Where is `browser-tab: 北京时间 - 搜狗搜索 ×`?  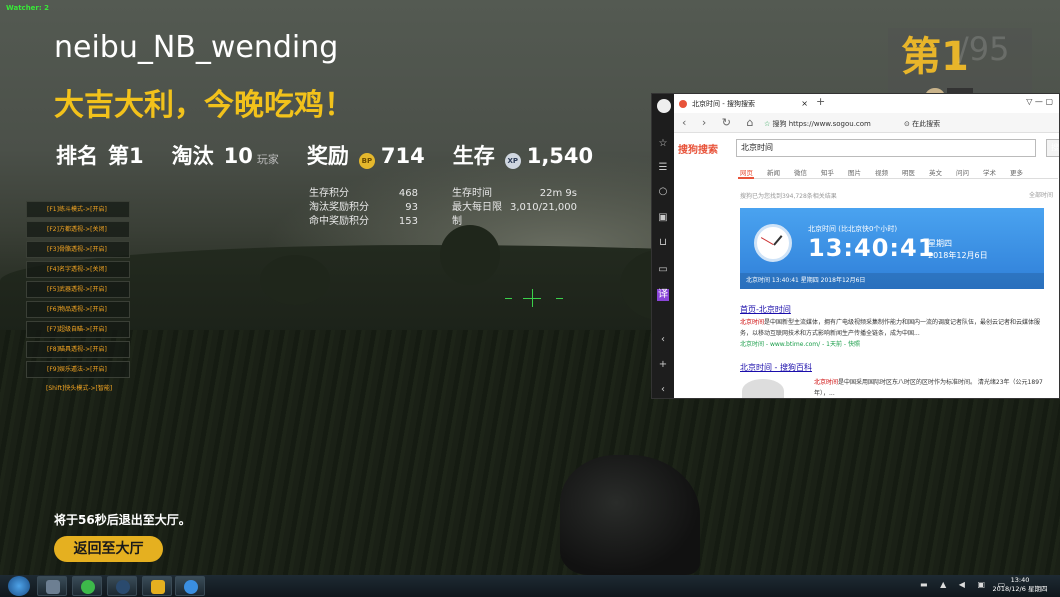 browser-tab: 北京时间 - 搜狗搜索 × is located at coordinates (744, 104).